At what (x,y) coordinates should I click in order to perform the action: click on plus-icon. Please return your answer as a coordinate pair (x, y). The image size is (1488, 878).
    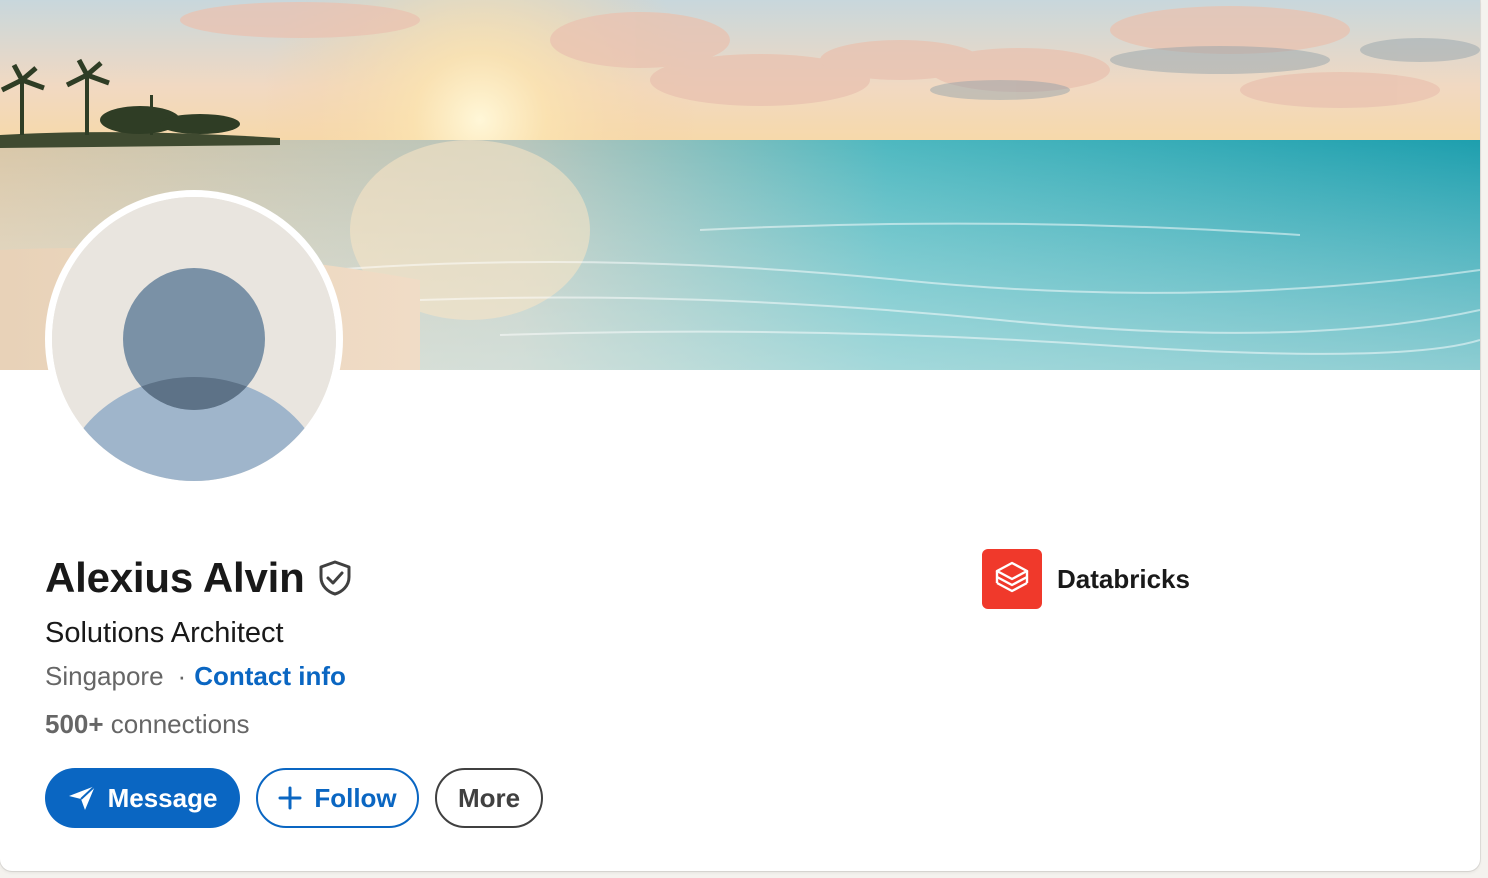
    Looking at the image, I should click on (290, 798).